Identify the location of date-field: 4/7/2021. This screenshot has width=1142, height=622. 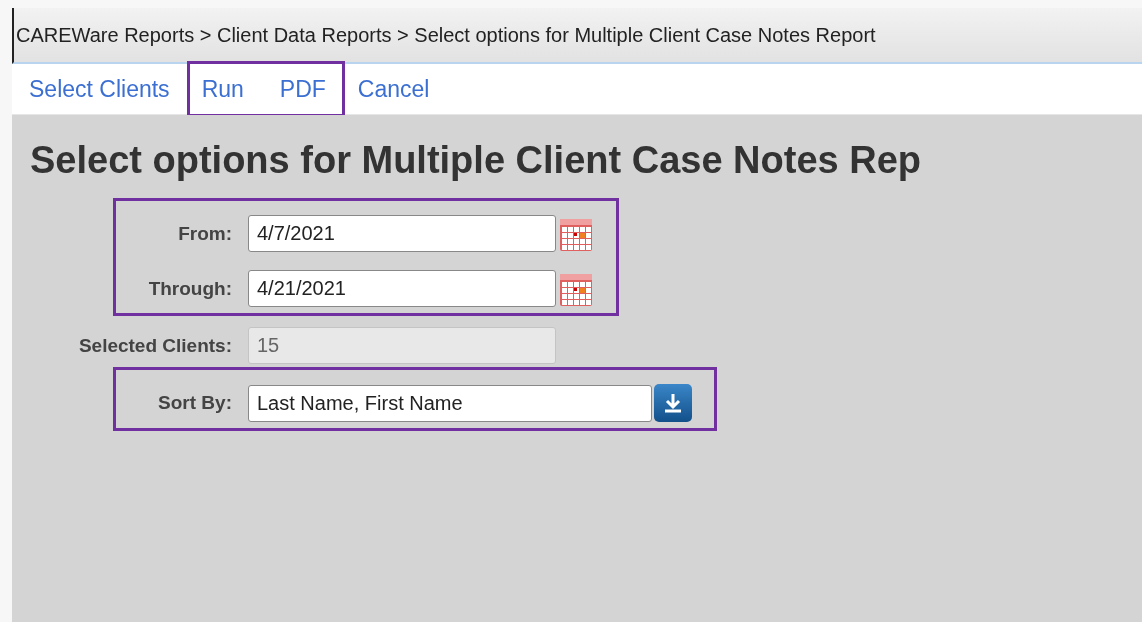
(402, 233).